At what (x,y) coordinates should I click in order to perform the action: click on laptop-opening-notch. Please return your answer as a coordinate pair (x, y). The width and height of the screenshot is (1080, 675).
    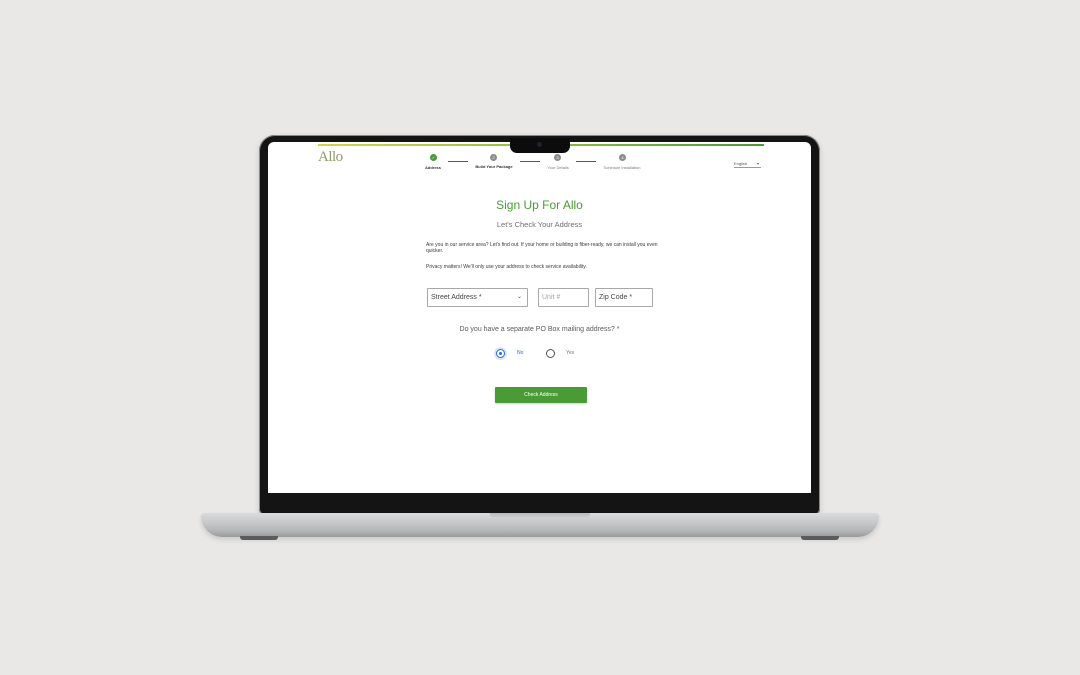
    Looking at the image, I should click on (540, 516).